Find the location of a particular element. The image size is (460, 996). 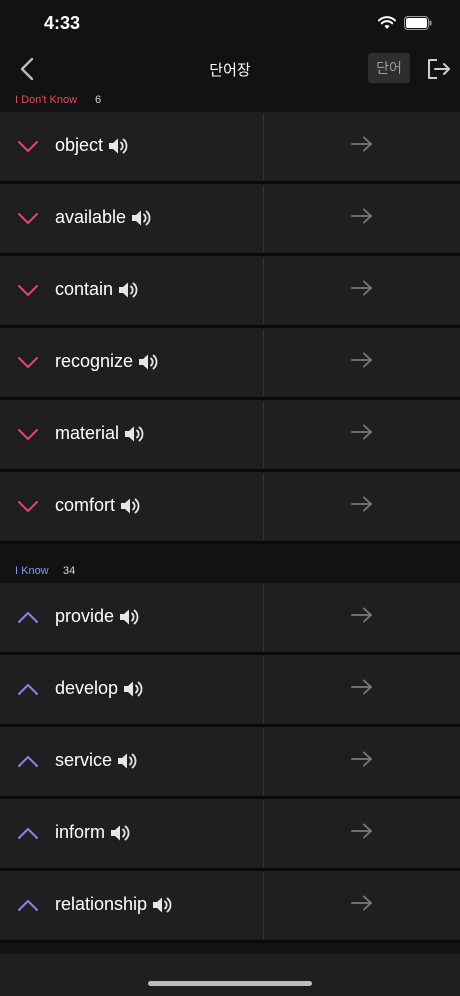

word-item: available is located at coordinates (103, 217).